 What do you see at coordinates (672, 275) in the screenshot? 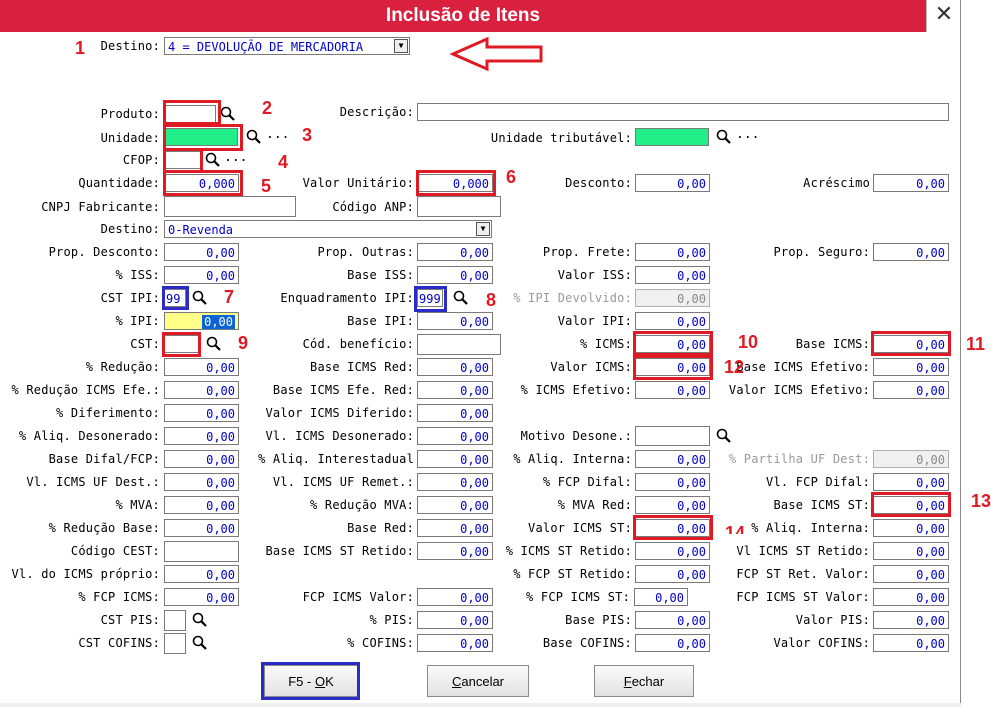
I see `valor-iss-input: 0,00` at bounding box center [672, 275].